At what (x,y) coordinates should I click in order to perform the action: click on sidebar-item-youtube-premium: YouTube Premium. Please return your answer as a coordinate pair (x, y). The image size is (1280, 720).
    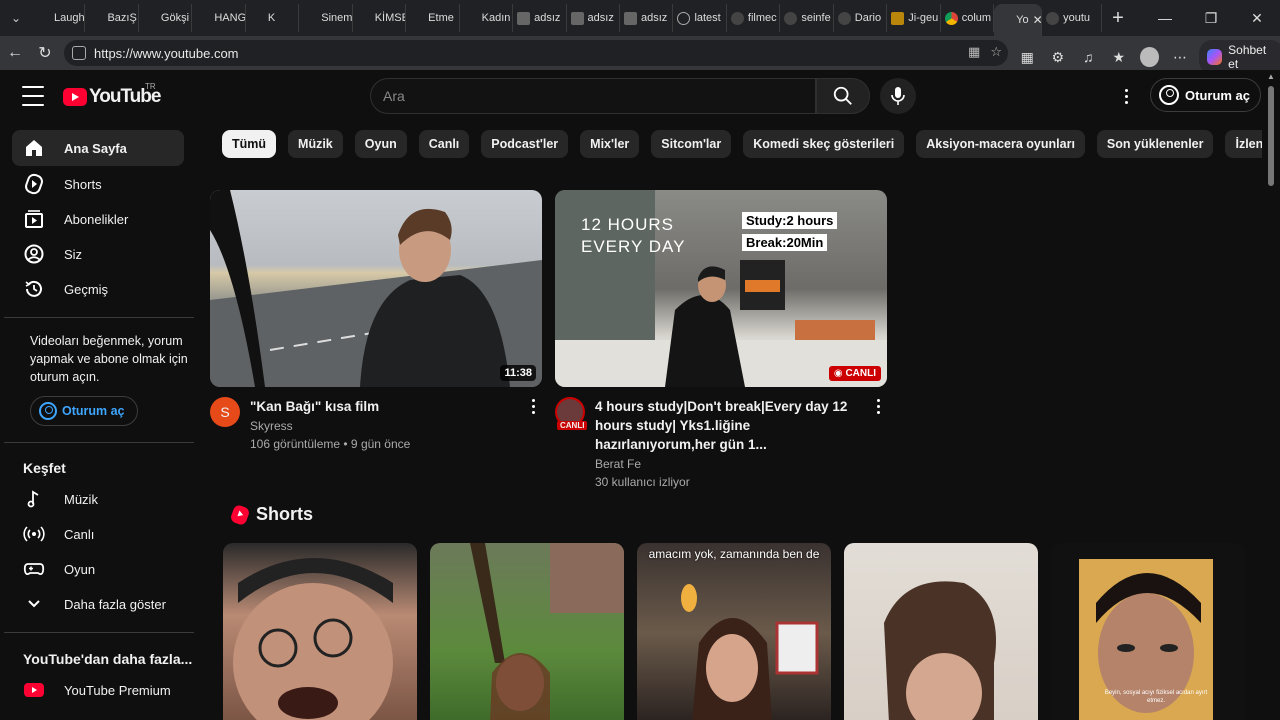
    Looking at the image, I should click on (98, 690).